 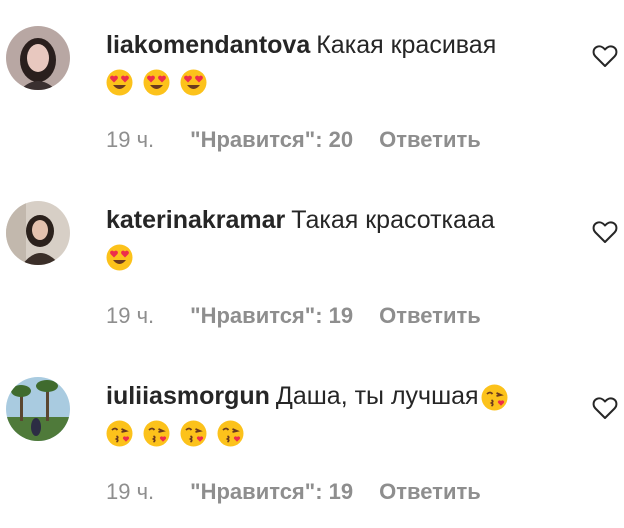 What do you see at coordinates (271, 140) in the screenshot?
I see `comment-likes: "Нравится": 20` at bounding box center [271, 140].